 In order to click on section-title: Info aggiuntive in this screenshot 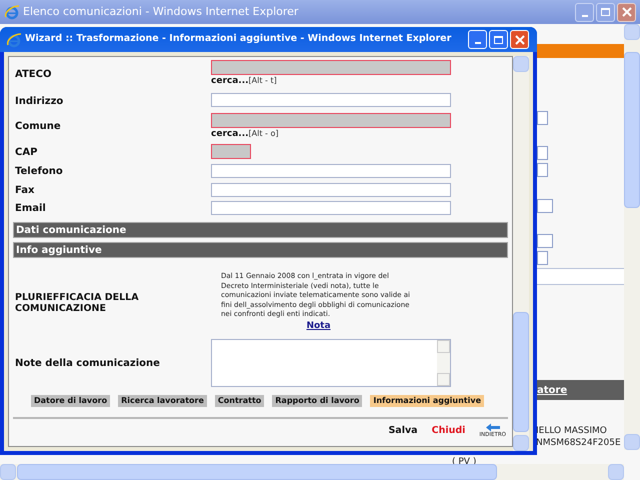, I will do `click(59, 251)`.